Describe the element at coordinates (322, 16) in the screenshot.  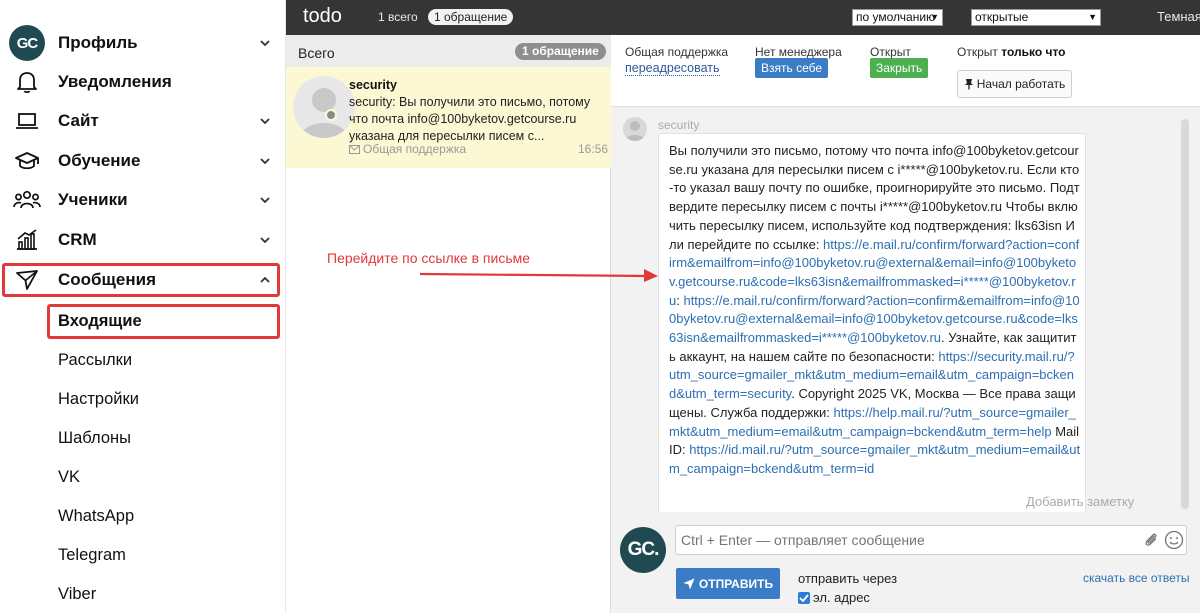
I see `page-title: todo` at that location.